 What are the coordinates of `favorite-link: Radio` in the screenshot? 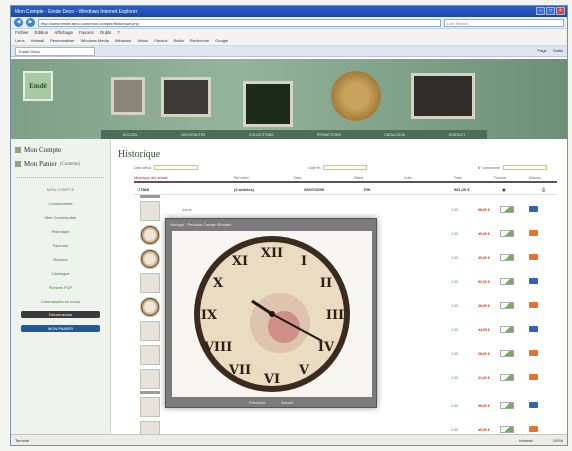 It's located at (178, 41).